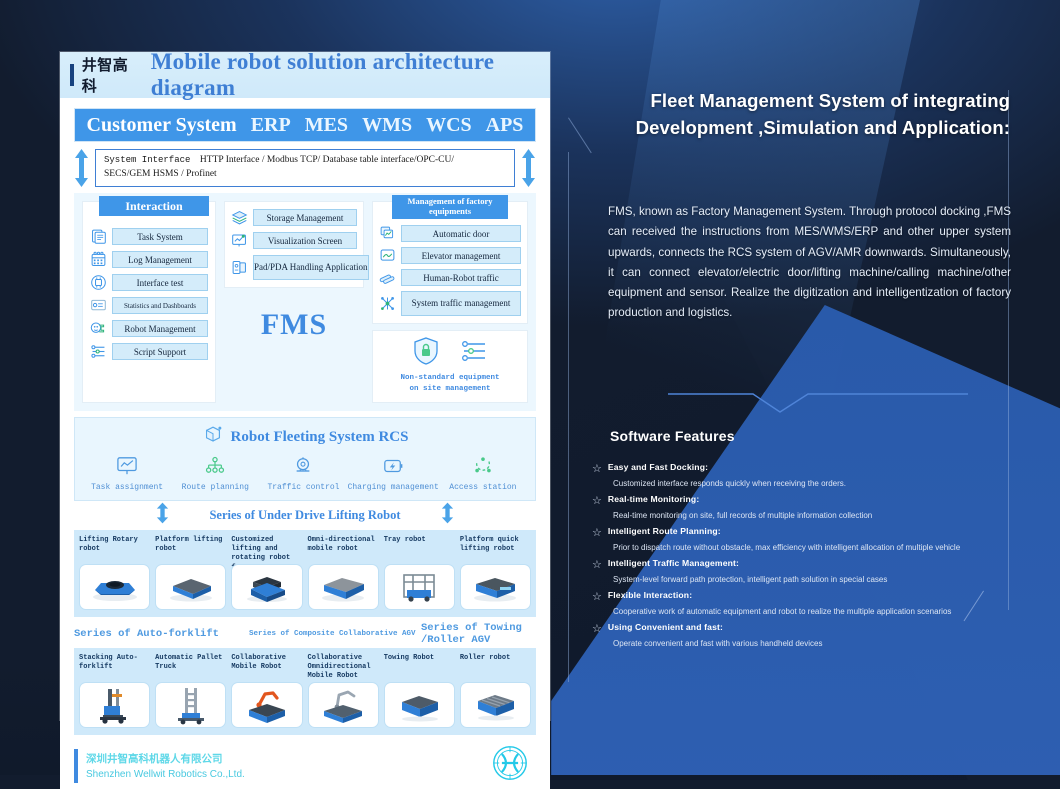 The height and width of the screenshot is (789, 1060). What do you see at coordinates (495, 690) in the screenshot?
I see `list-item: Roller robot` at bounding box center [495, 690].